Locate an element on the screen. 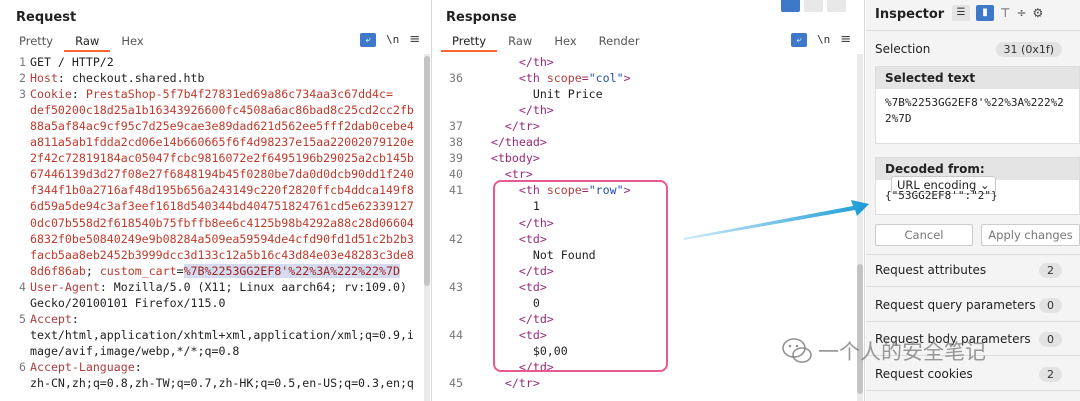 The width and height of the screenshot is (1080, 401). code-token: = is located at coordinates (585, 78).